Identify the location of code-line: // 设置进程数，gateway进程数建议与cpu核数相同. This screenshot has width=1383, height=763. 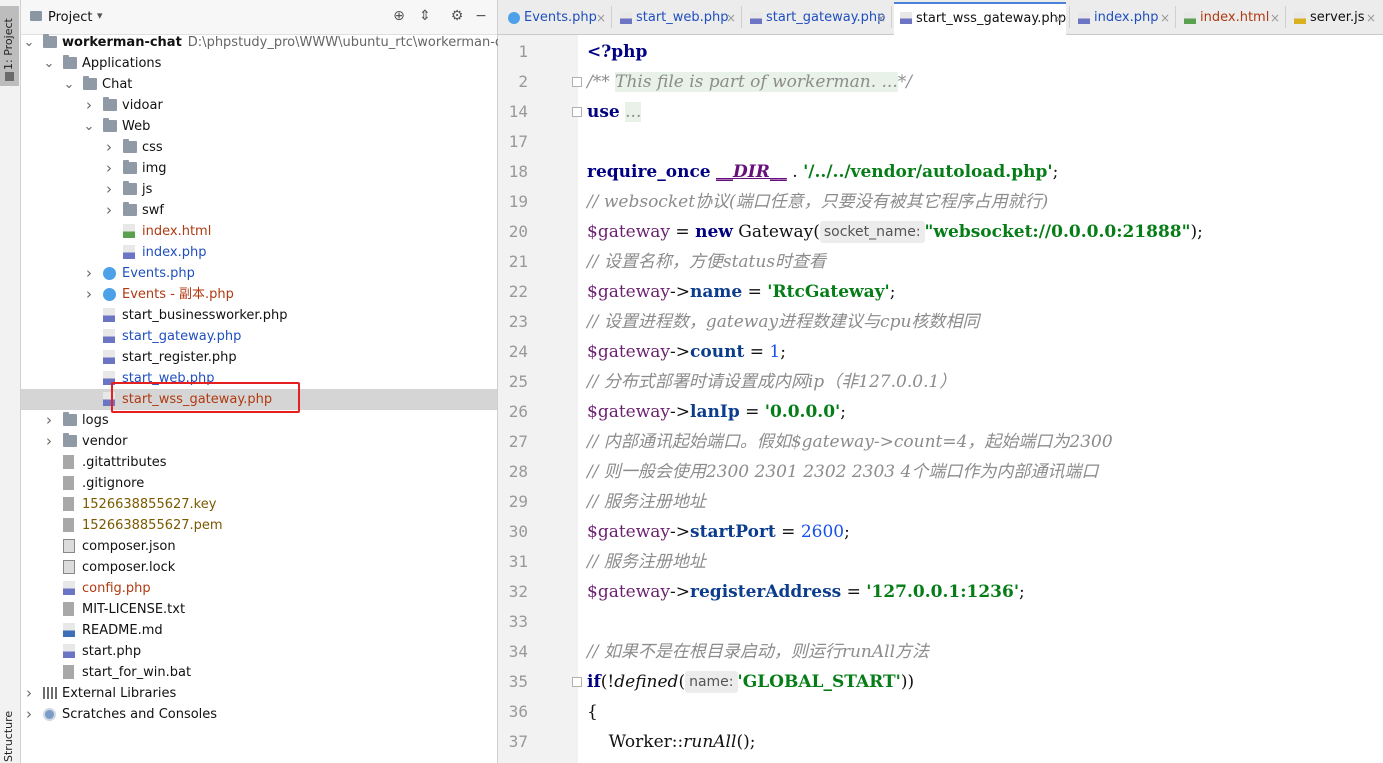
(783, 322).